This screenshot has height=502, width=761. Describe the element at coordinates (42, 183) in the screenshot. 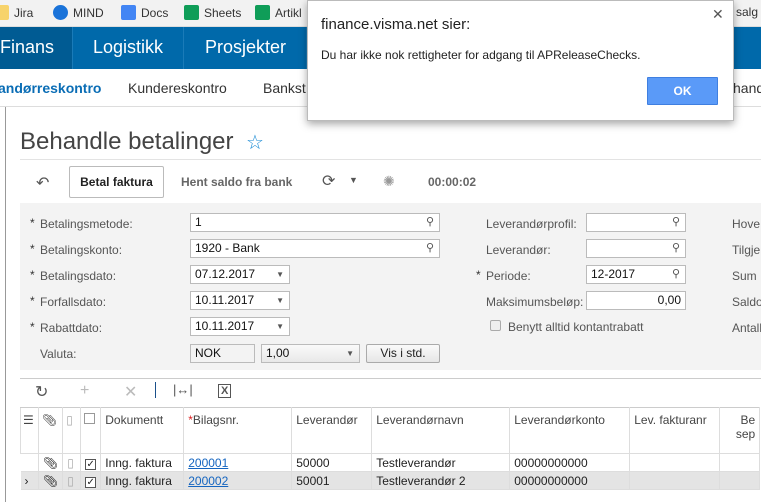

I see `undo-icon: ↶` at that location.